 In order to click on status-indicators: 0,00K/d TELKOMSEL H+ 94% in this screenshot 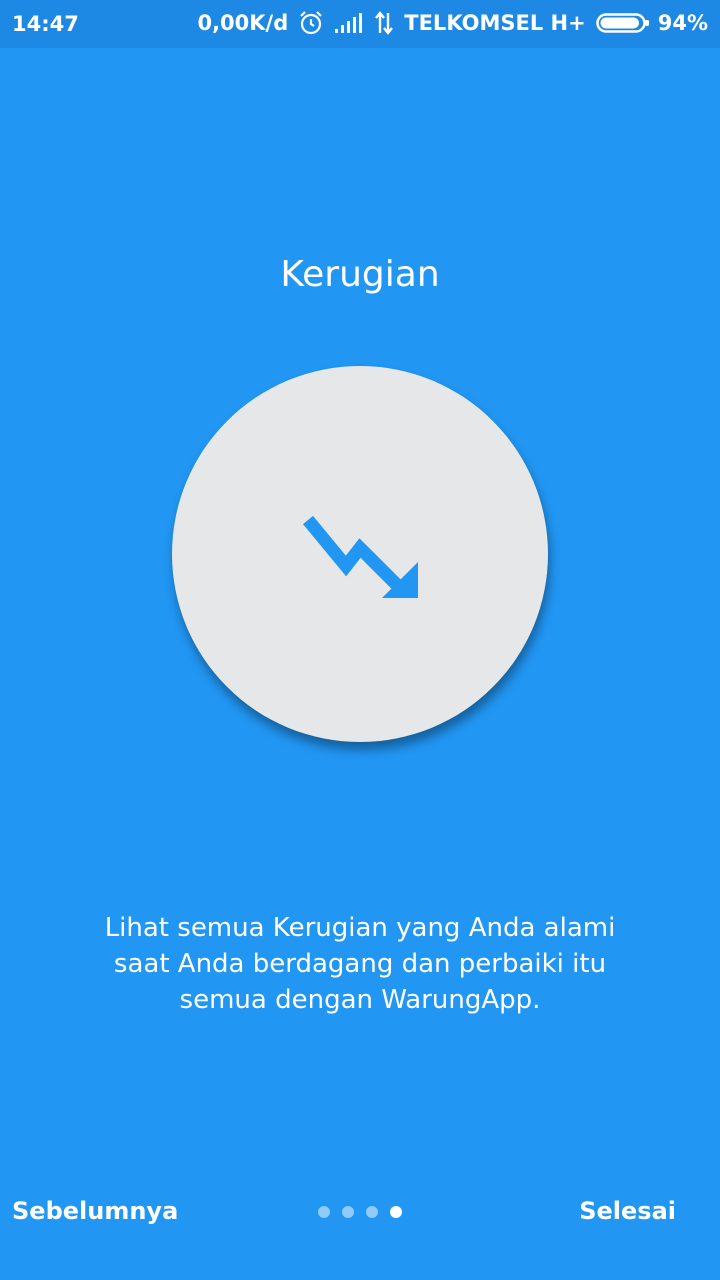, I will do `click(452, 23)`.